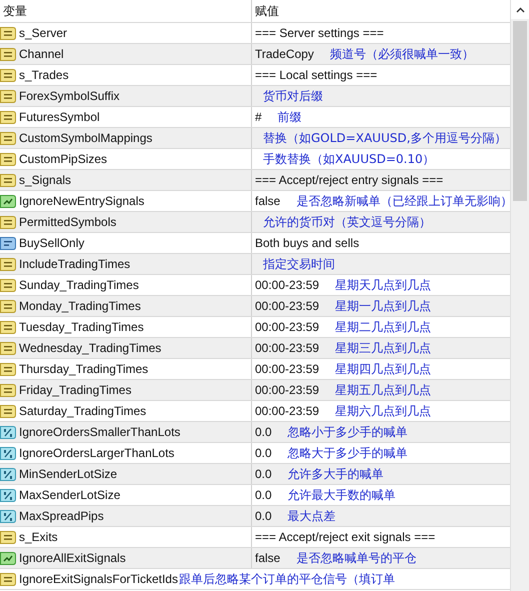 Image resolution: width=529 pixels, height=591 pixels. What do you see at coordinates (79, 285) in the screenshot?
I see `parameter-name: Sunday_TradingTimes` at bounding box center [79, 285].